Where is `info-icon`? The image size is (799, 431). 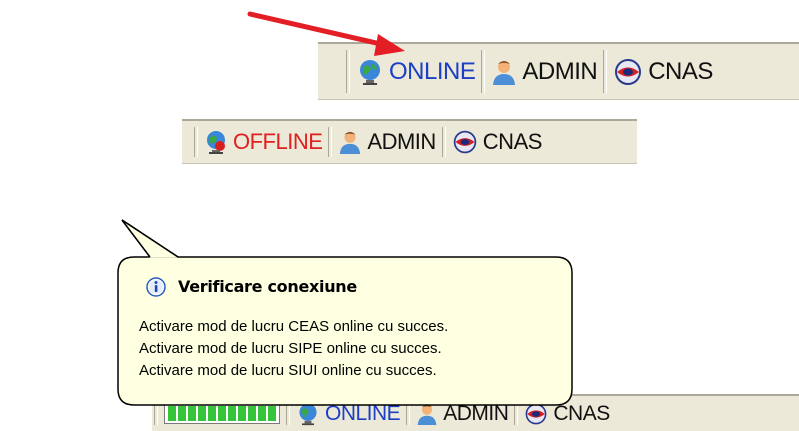
info-icon is located at coordinates (156, 287).